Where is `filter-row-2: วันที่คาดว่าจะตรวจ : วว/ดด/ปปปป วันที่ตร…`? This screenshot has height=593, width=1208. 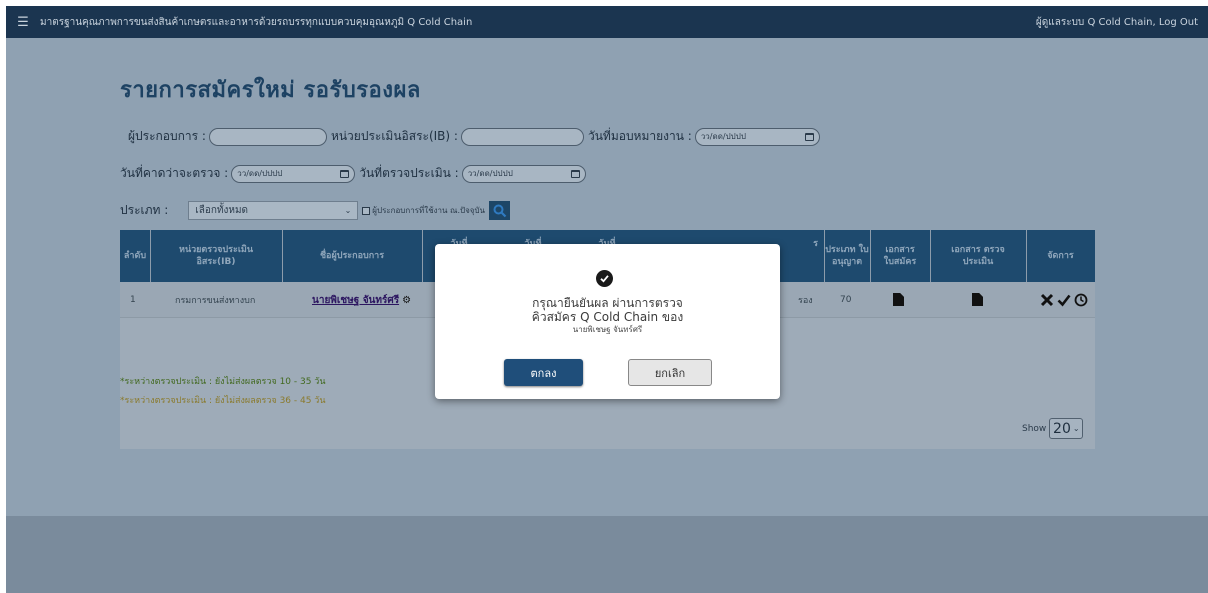 filter-row-2: วันที่คาดว่าจะตรวจ : วว/ดด/ปปปป วันที่ตร… is located at coordinates (355, 173).